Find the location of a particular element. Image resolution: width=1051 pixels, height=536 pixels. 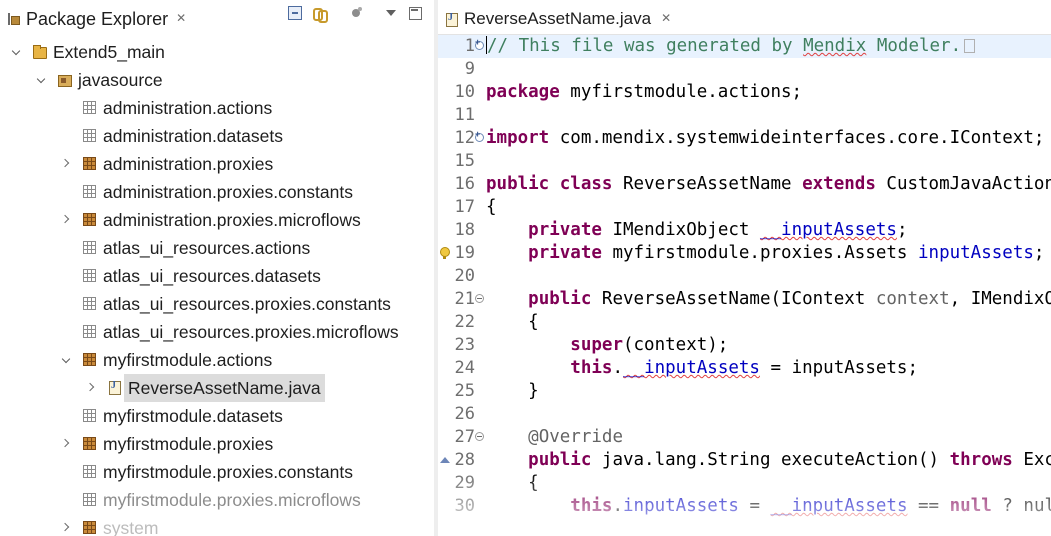

package-explorer-tab: Package Explorer ✕ is located at coordinates (96, 19).